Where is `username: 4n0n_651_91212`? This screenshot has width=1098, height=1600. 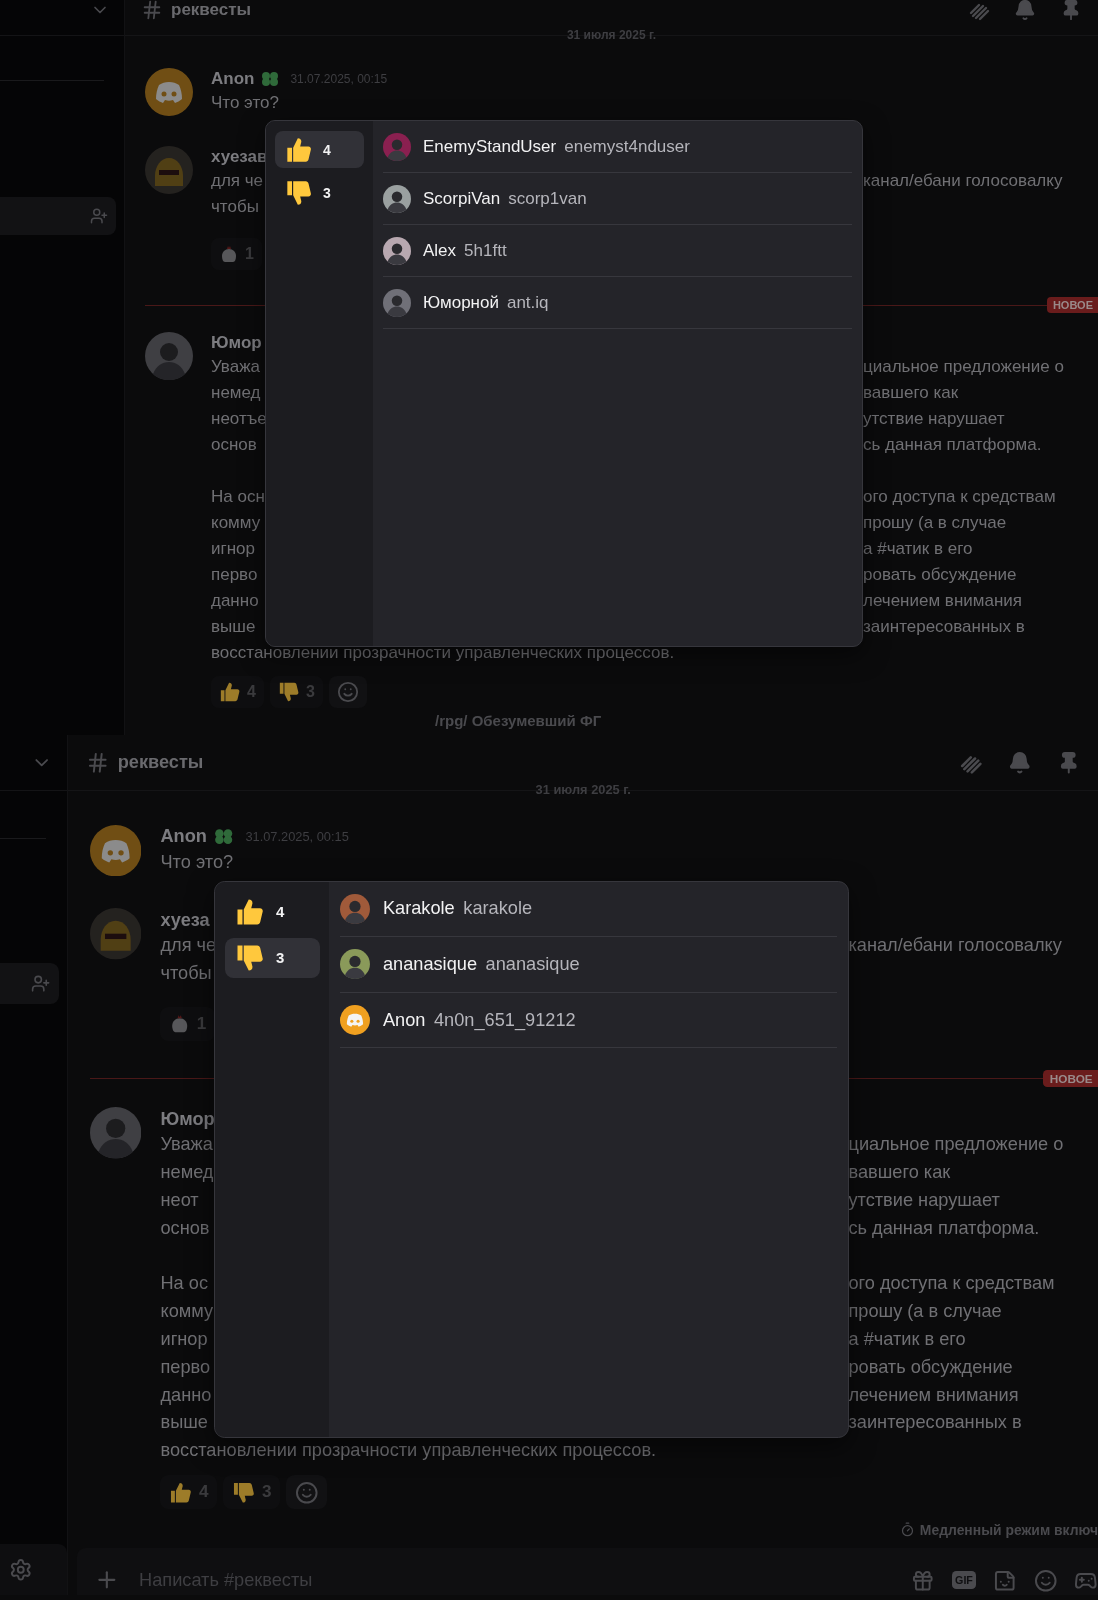
username: 4n0n_651_91212 is located at coordinates (505, 1020).